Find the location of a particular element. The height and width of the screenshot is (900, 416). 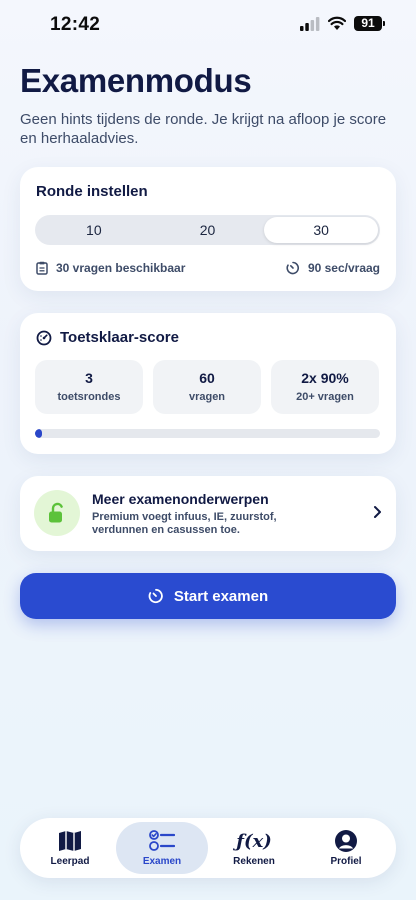

chevron-right-icon is located at coordinates (377, 512).